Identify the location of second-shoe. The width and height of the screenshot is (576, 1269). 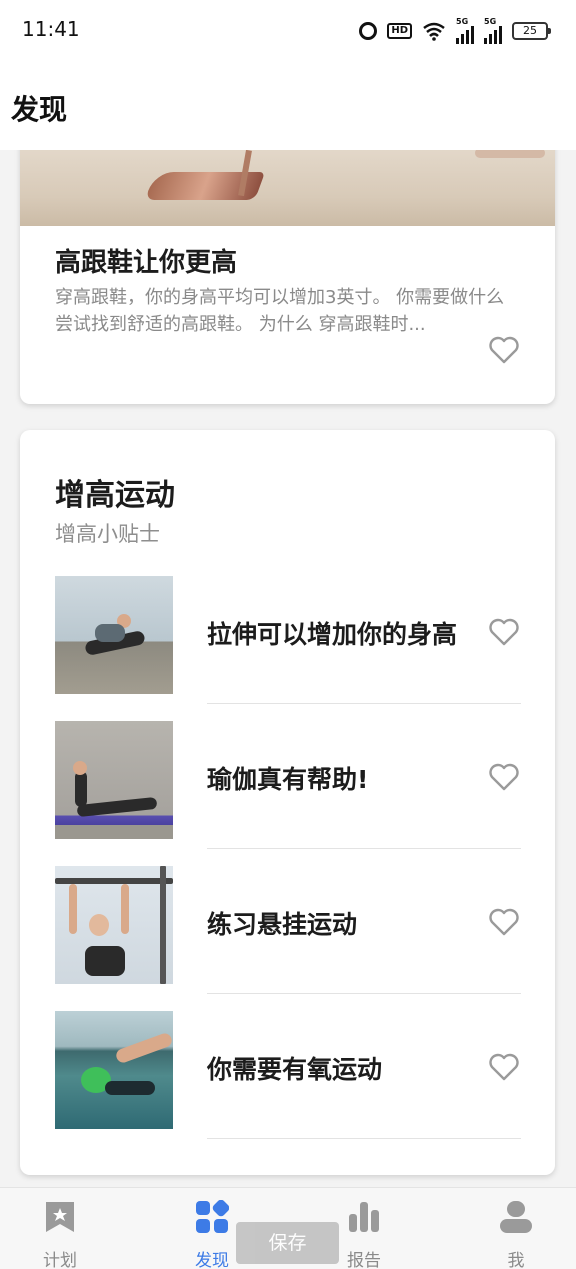
(510, 154).